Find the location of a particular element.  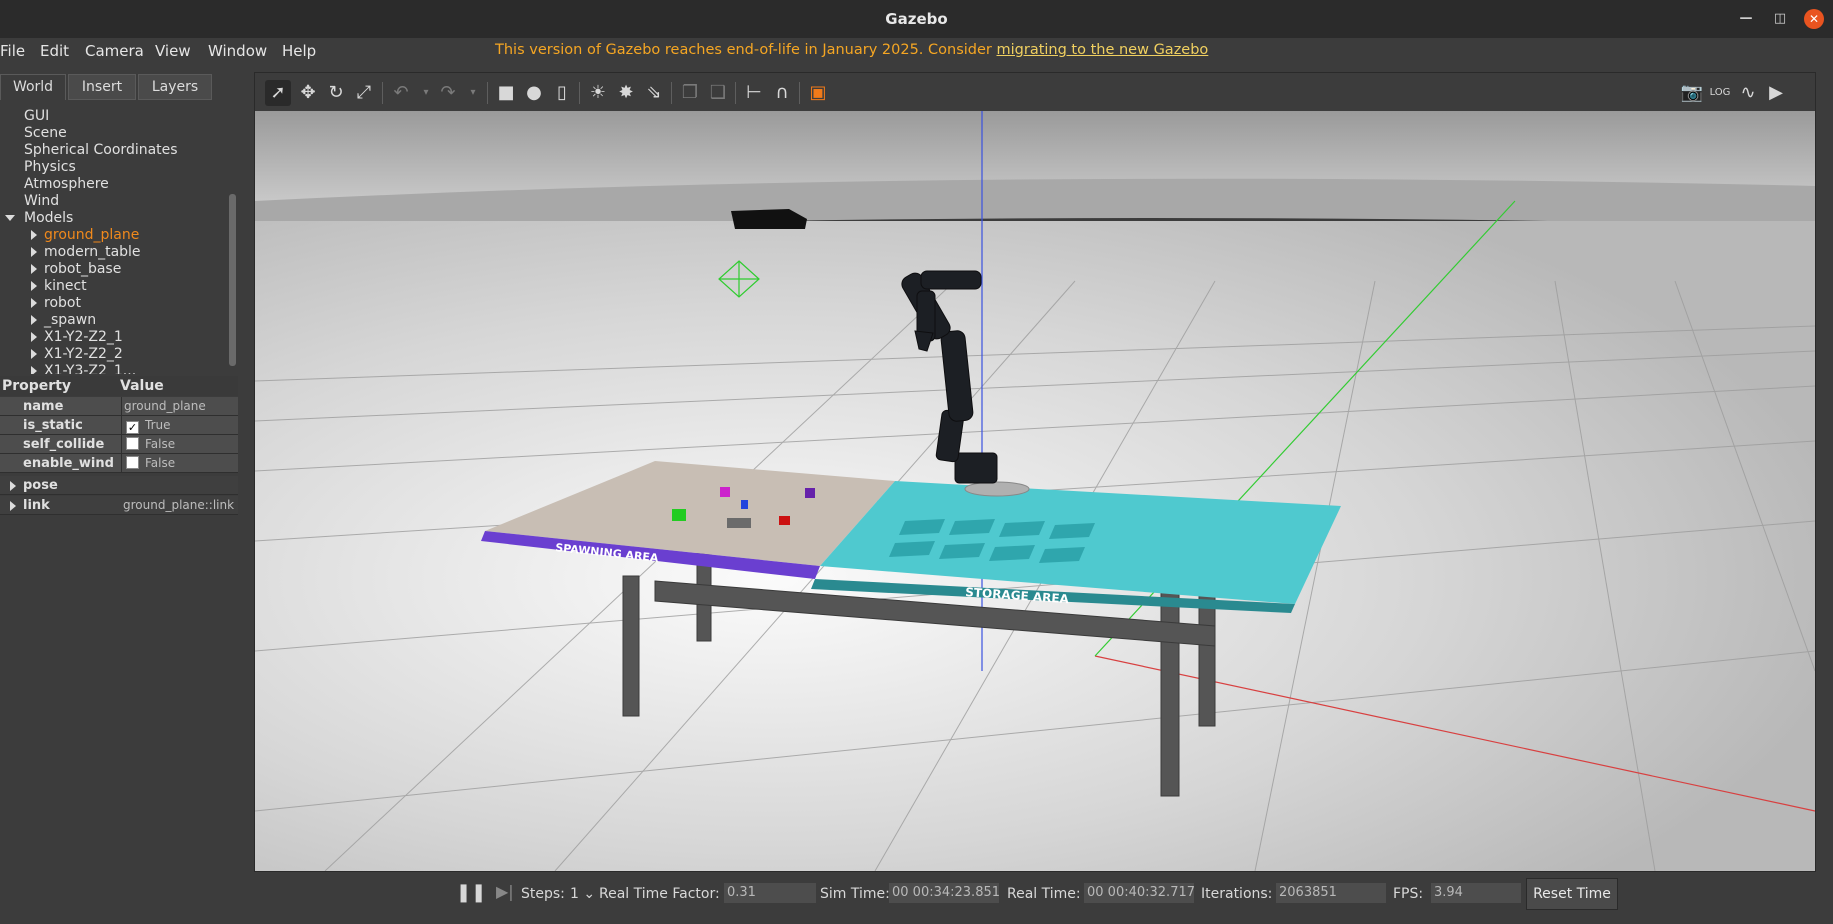

snap-icon: ∩ is located at coordinates (782, 93).